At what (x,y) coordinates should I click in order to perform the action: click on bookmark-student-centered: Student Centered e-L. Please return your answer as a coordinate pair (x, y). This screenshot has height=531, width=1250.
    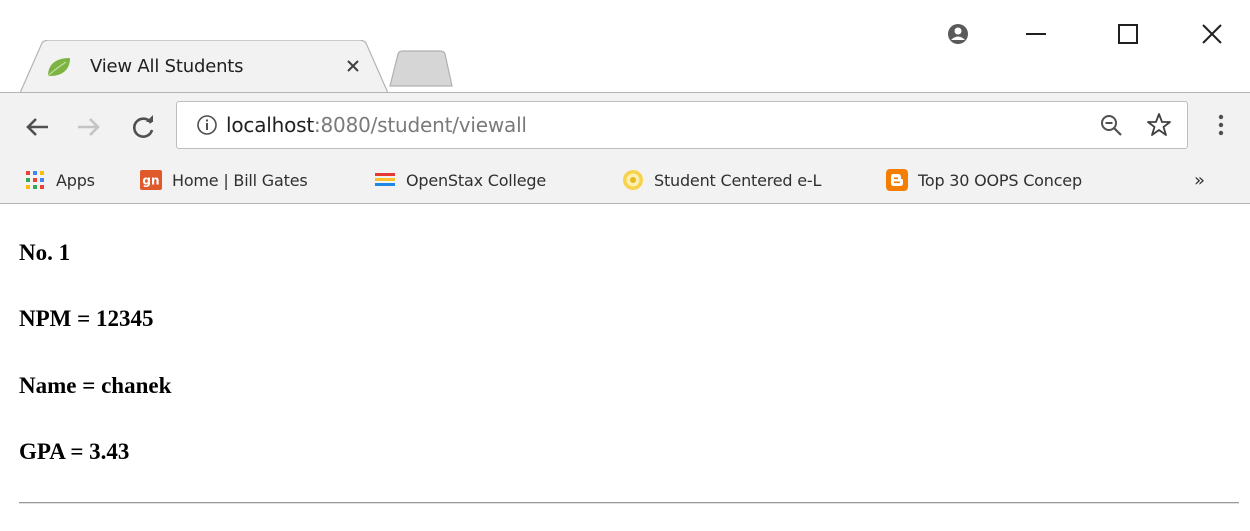
    Looking at the image, I should click on (721, 180).